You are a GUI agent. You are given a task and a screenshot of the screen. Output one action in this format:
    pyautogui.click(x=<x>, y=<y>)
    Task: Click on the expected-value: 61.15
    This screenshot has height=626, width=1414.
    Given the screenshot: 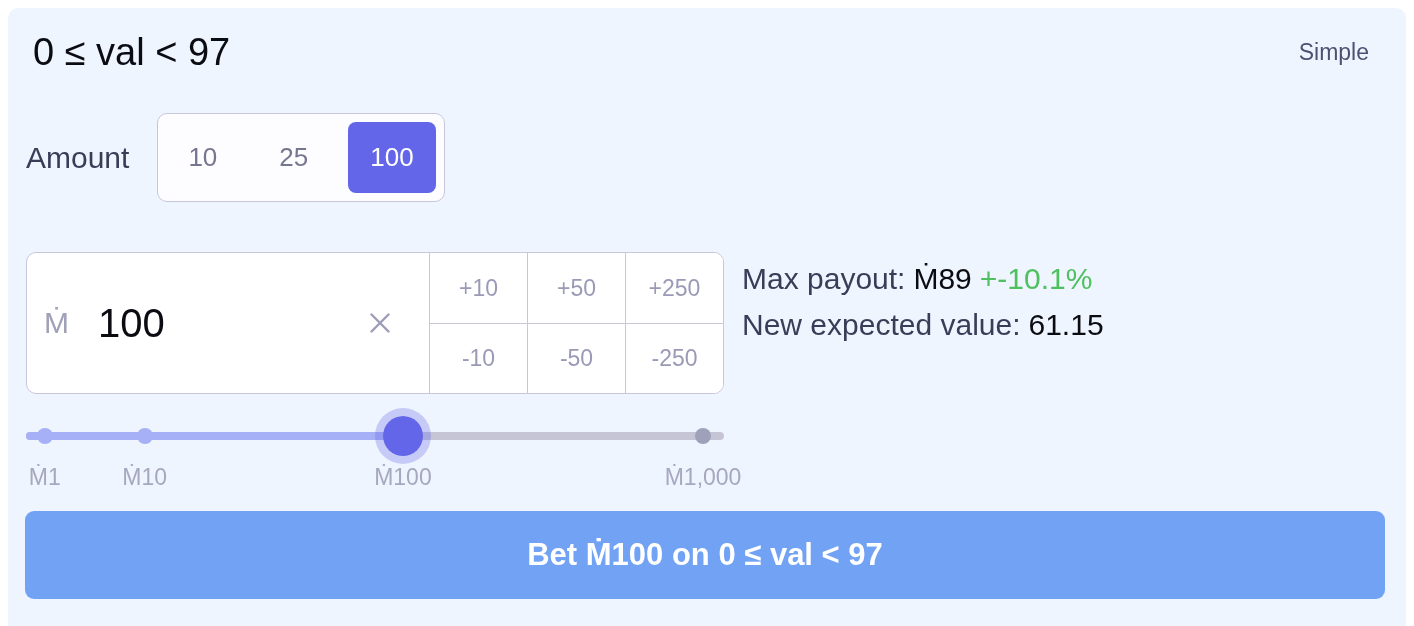 What is the action you would take?
    pyautogui.click(x=1066, y=325)
    